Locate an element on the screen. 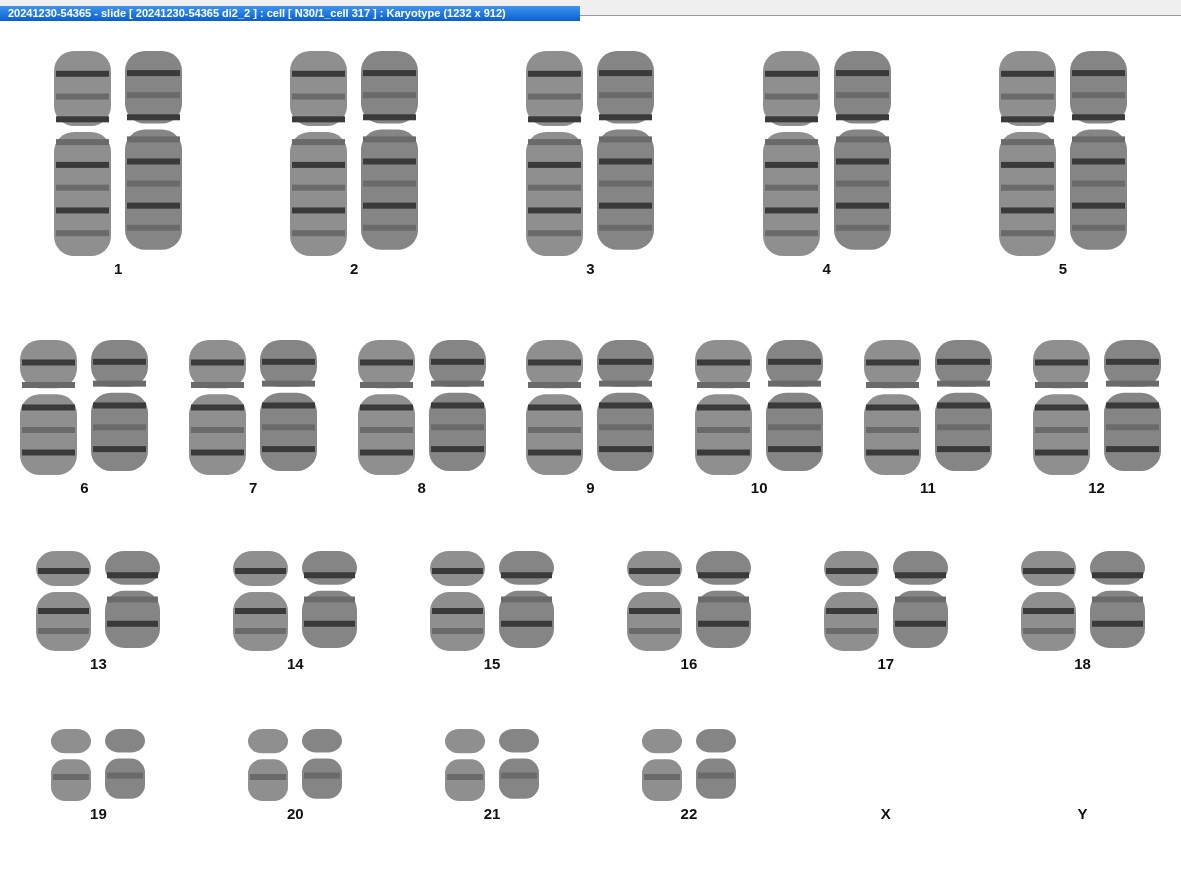  chromosome-number: 16 is located at coordinates (689, 664).